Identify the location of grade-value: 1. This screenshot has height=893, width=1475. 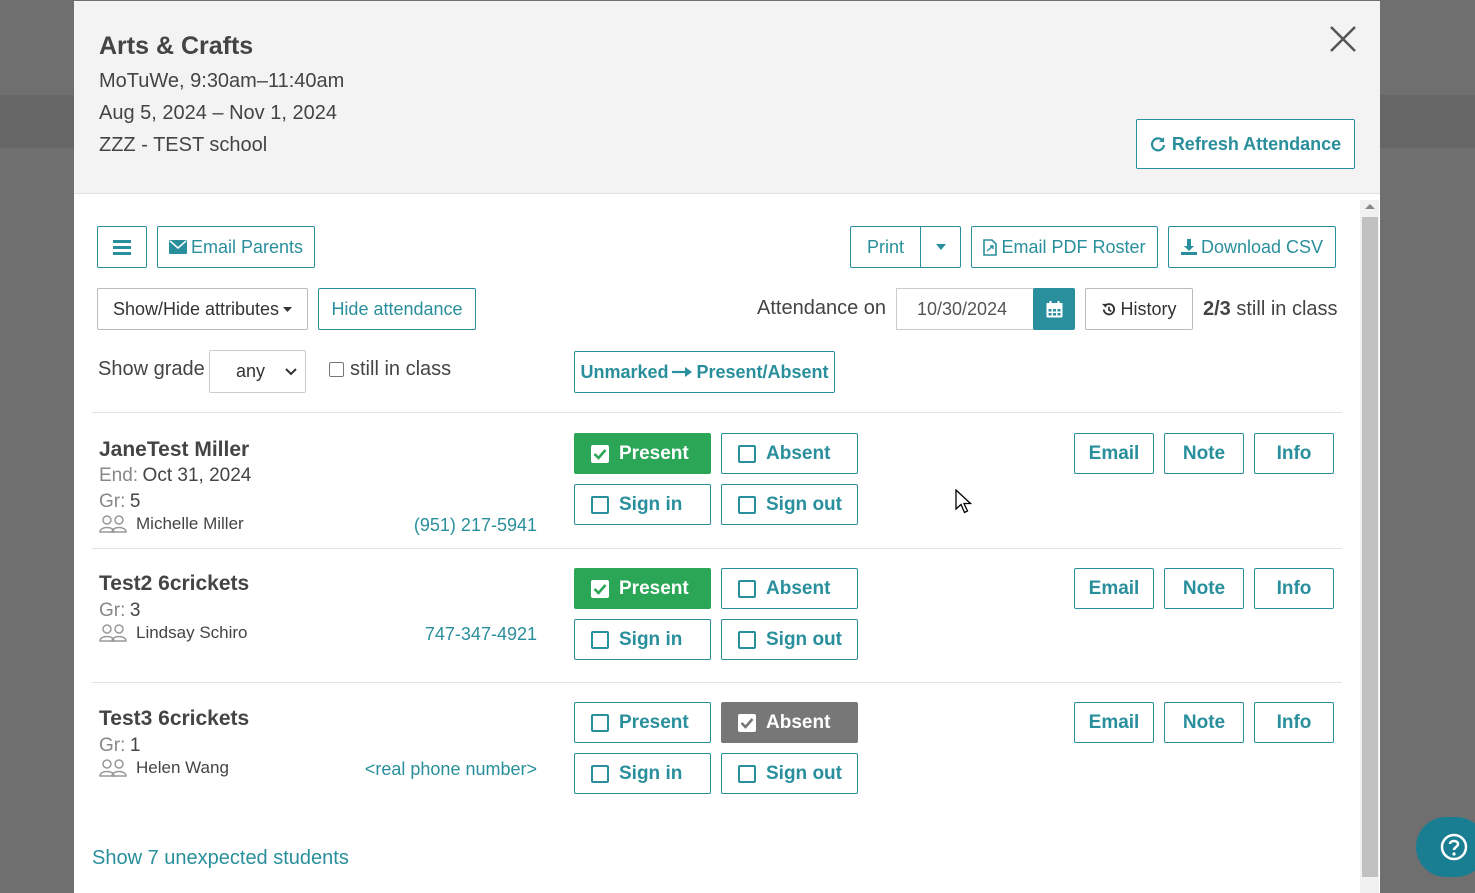
(135, 745).